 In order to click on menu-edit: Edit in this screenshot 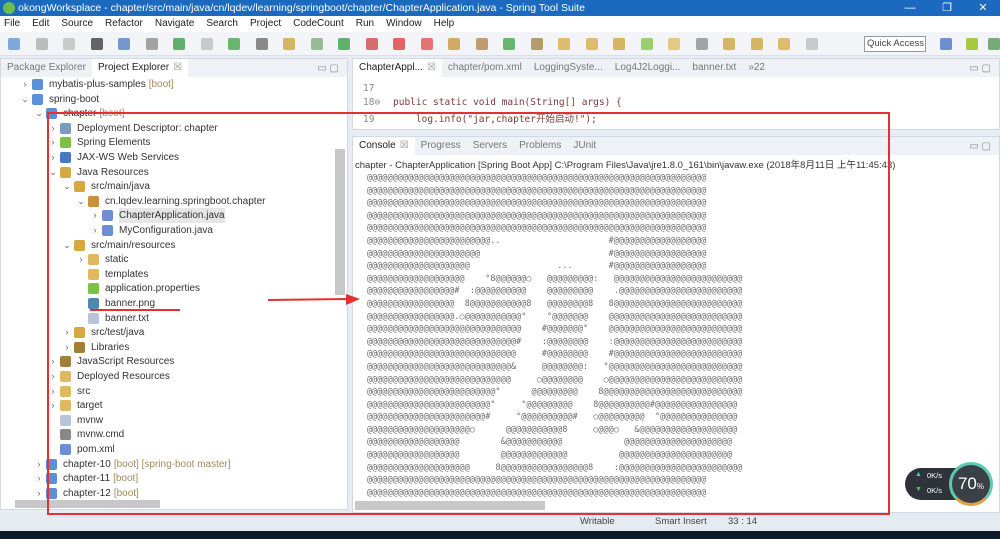, I will do `click(40, 24)`.